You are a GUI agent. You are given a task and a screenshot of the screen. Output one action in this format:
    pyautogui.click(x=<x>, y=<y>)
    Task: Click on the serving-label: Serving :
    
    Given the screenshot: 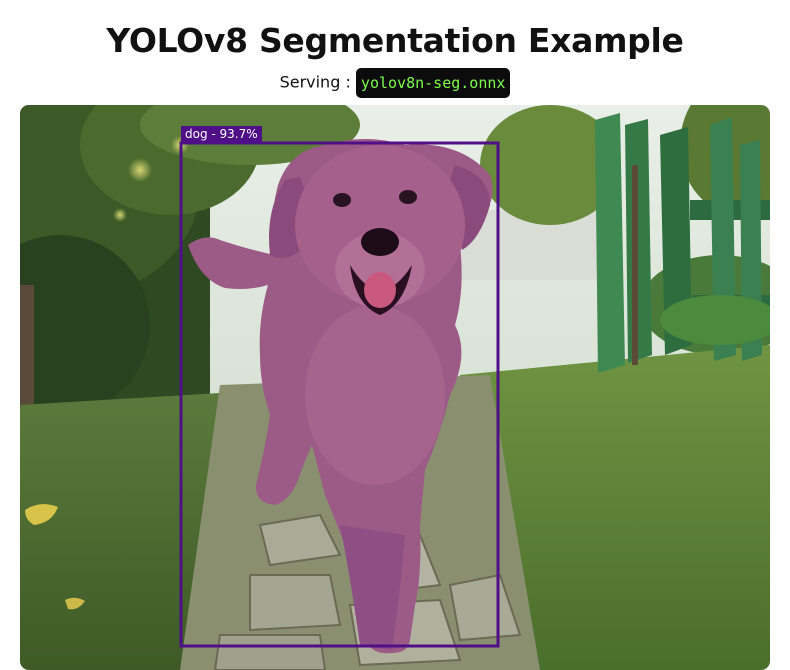 What is the action you would take?
    pyautogui.click(x=315, y=82)
    